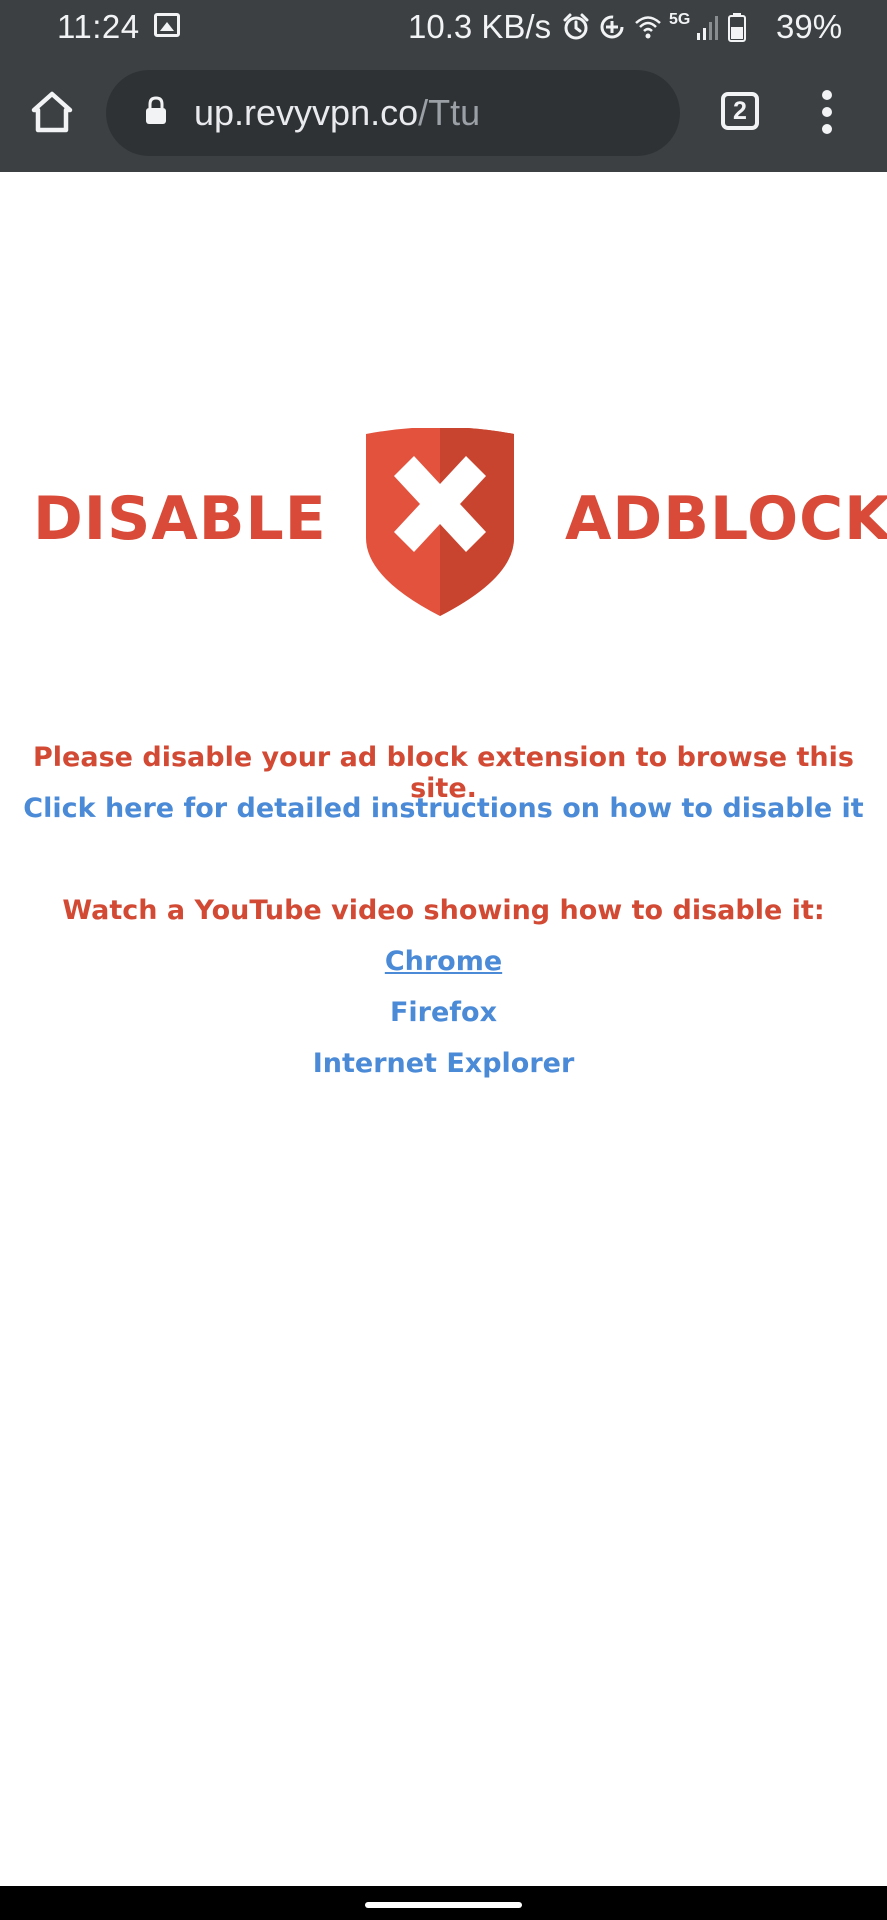  I want to click on firefox-video-link: Firefox, so click(443, 1012).